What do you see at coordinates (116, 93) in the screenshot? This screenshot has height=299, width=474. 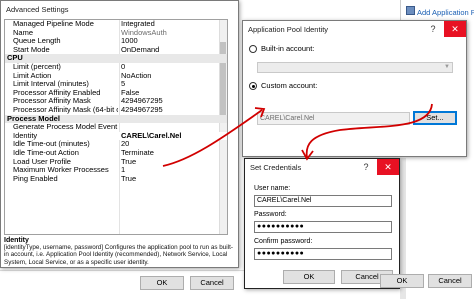 I see `property-row: Processor Affinity Enabled False` at bounding box center [116, 93].